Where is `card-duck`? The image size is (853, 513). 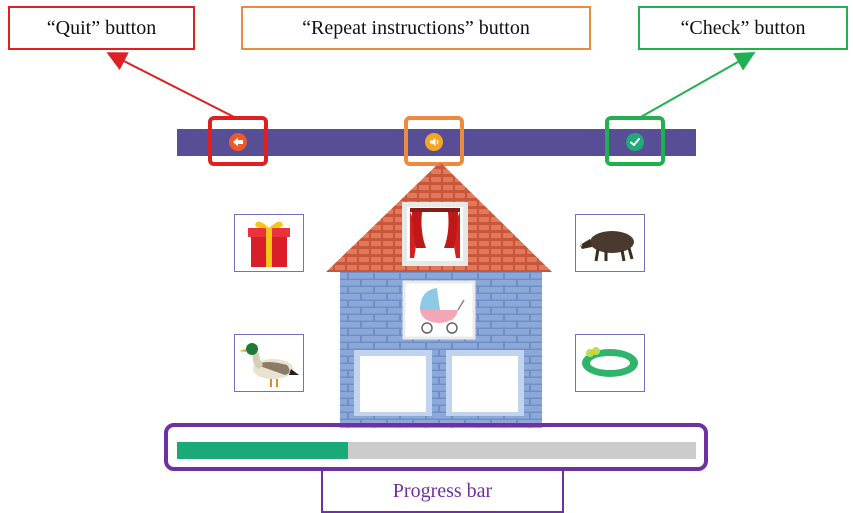 card-duck is located at coordinates (269, 363).